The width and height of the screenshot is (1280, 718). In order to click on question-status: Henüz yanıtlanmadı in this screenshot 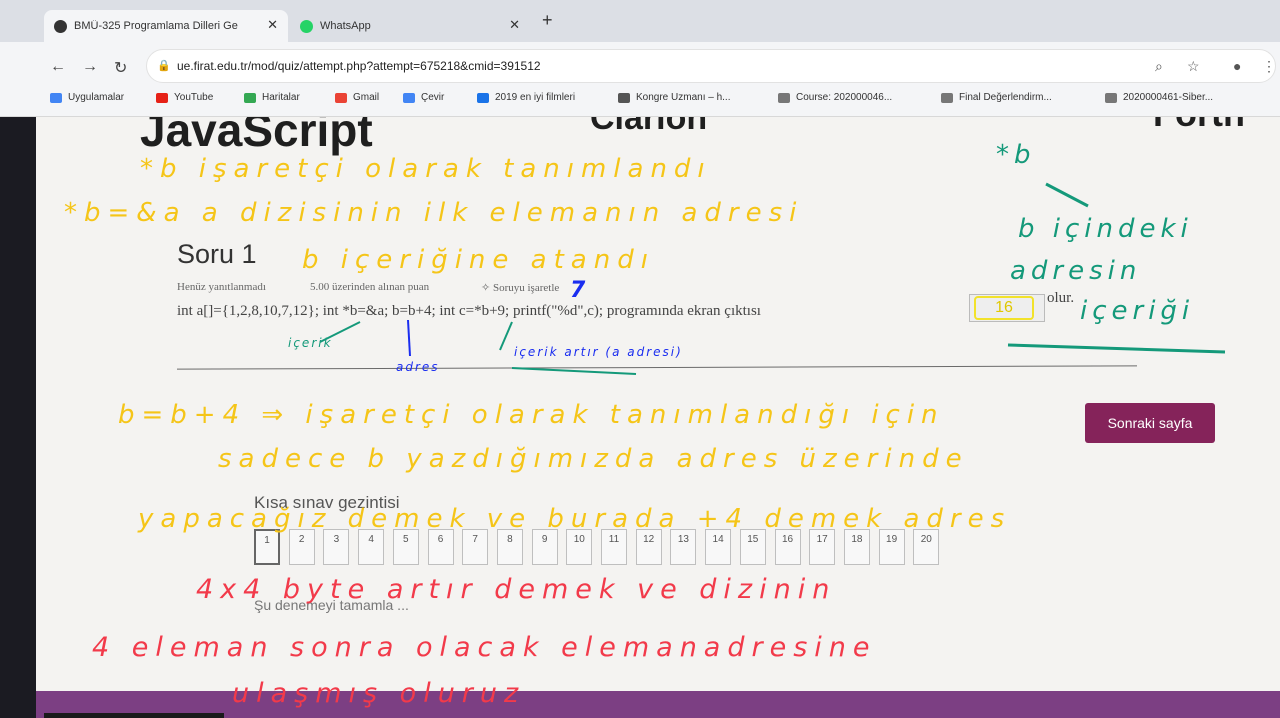, I will do `click(221, 287)`.